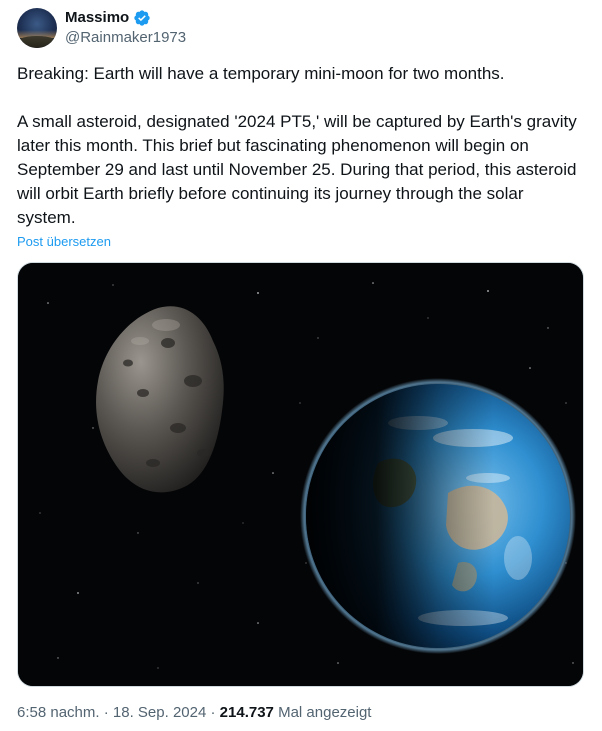 The height and width of the screenshot is (731, 602). Describe the element at coordinates (159, 712) in the screenshot. I see `tweet-date: 18. Sep. 2024` at that location.